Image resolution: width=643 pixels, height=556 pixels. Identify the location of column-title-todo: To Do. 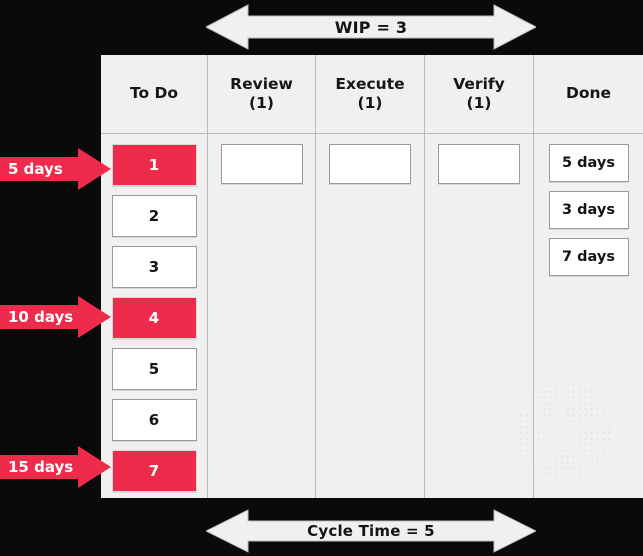
(154, 93).